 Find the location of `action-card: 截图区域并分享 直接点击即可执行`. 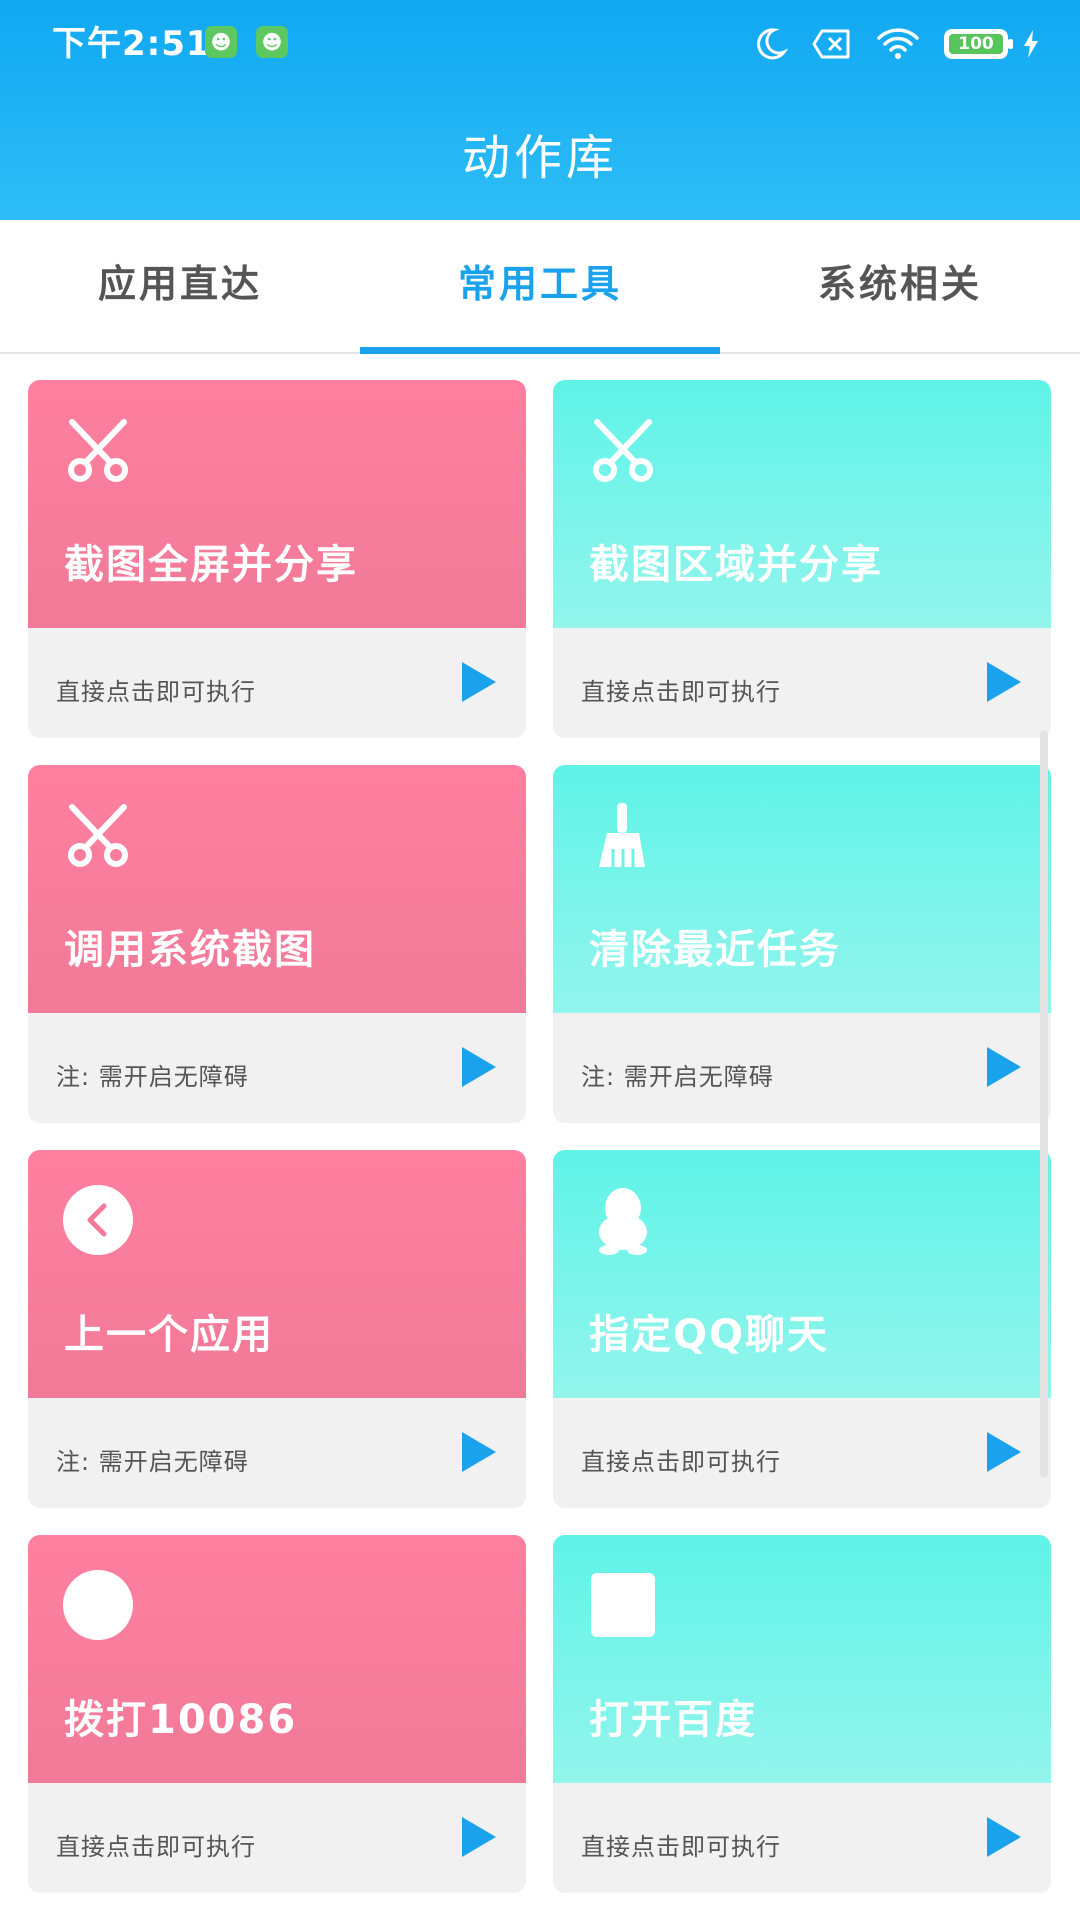

action-card: 截图区域并分享 直接点击即可执行 is located at coordinates (802, 559).